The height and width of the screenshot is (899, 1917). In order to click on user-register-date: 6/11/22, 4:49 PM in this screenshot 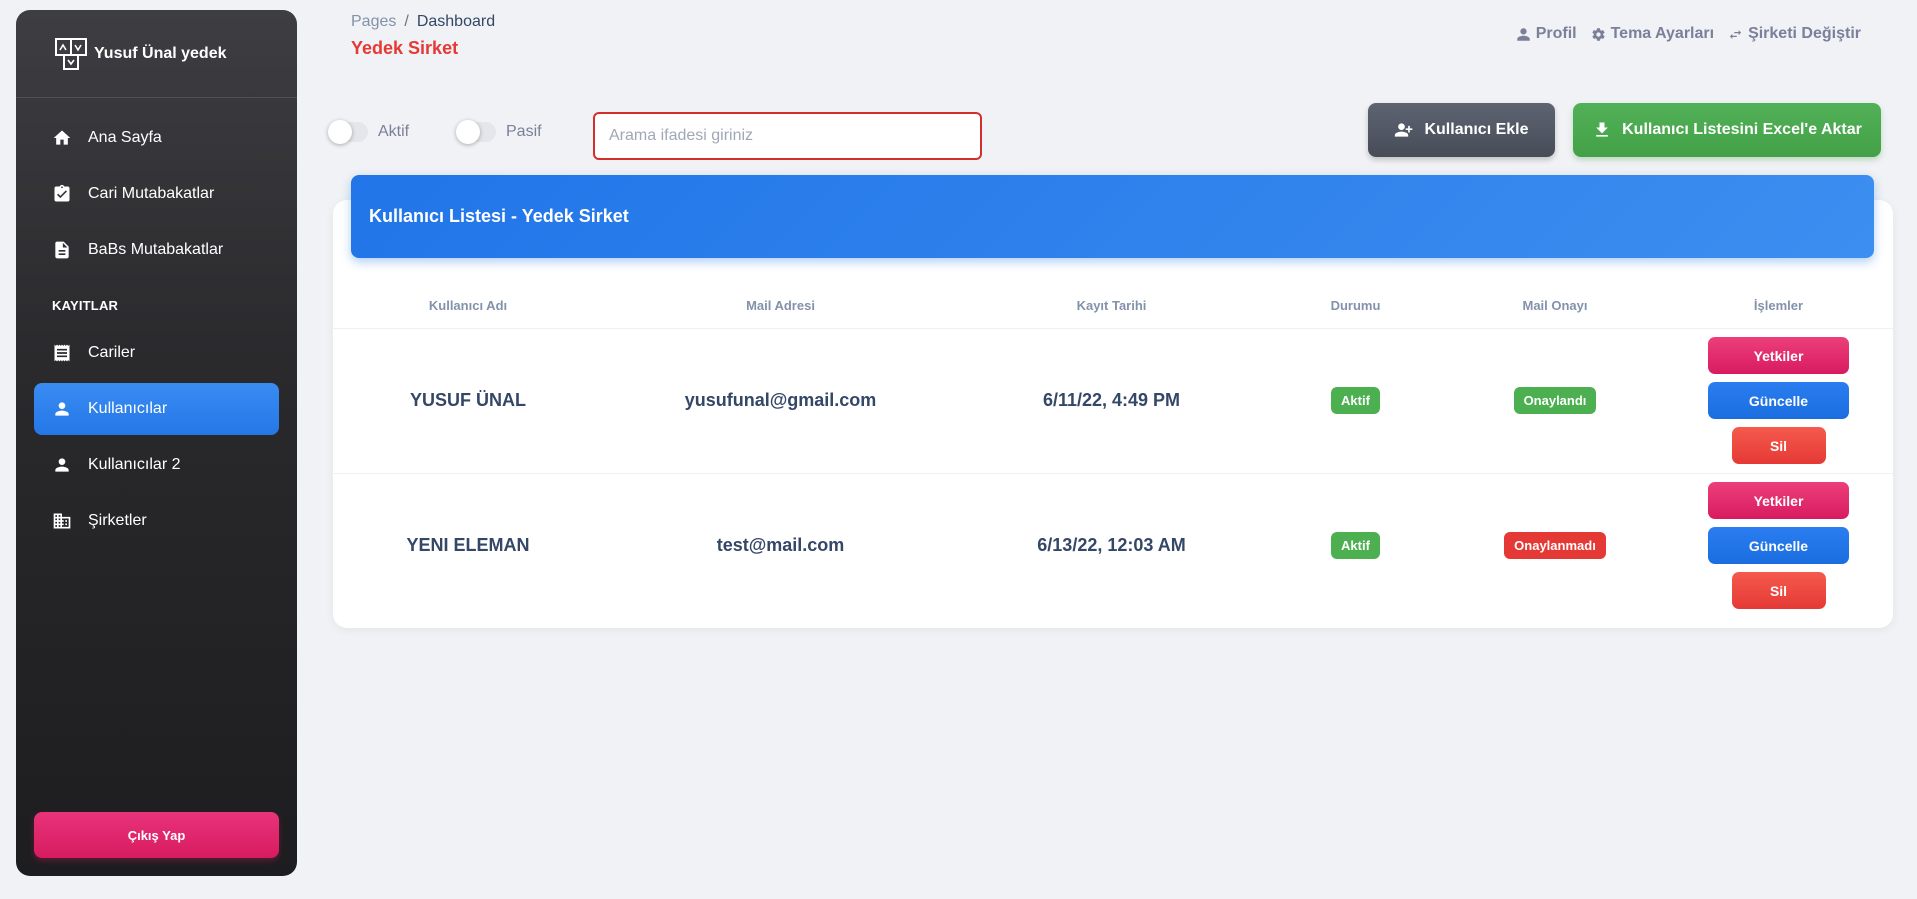, I will do `click(1111, 401)`.